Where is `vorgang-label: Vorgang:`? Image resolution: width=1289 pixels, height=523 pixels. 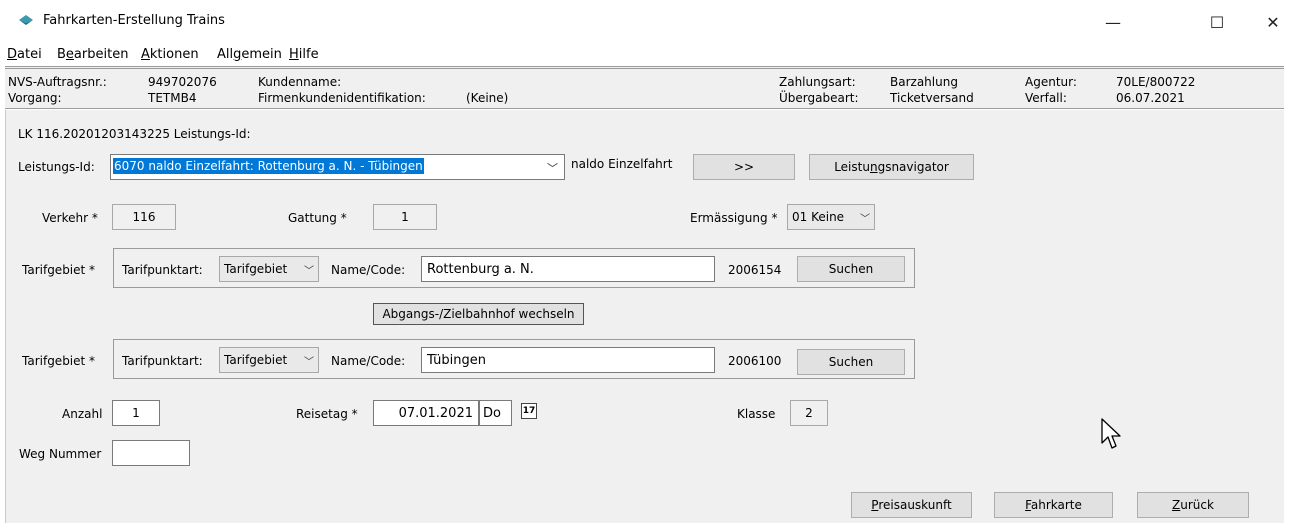 vorgang-label: Vorgang: is located at coordinates (35, 98).